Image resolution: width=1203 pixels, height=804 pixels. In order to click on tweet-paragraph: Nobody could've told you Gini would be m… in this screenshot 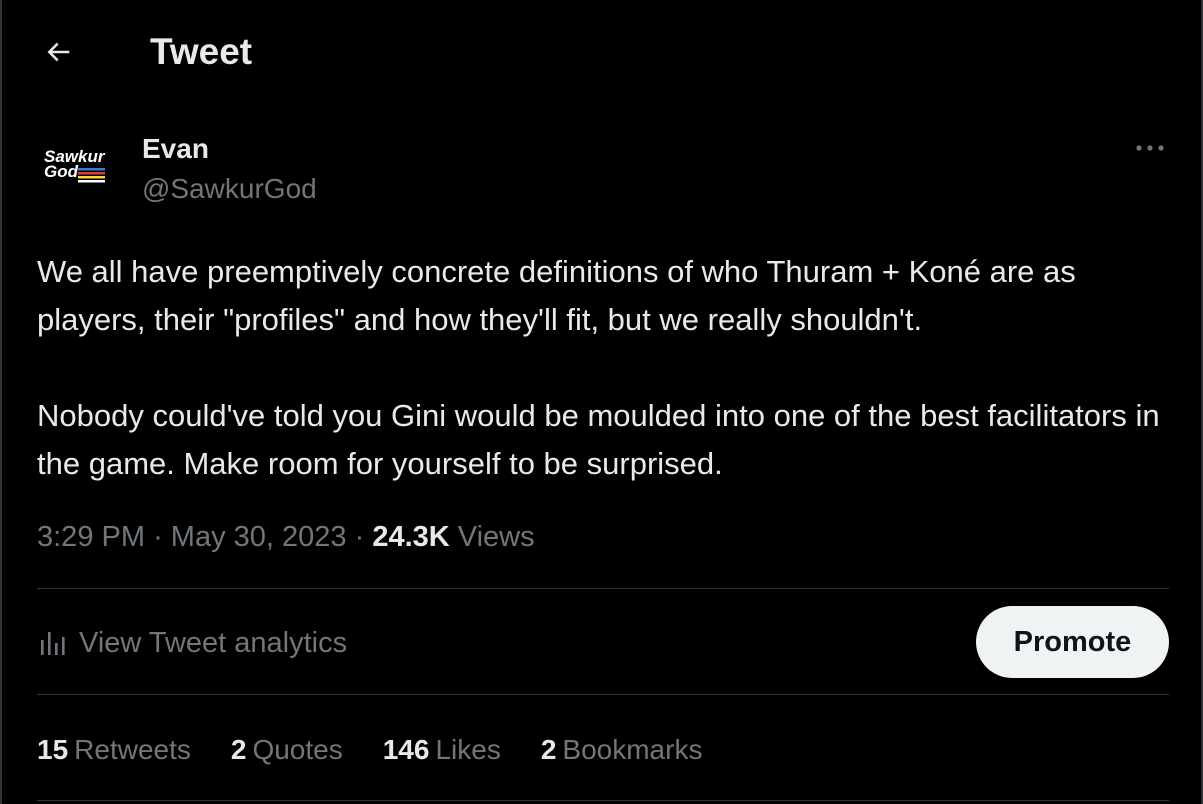, I will do `click(598, 439)`.